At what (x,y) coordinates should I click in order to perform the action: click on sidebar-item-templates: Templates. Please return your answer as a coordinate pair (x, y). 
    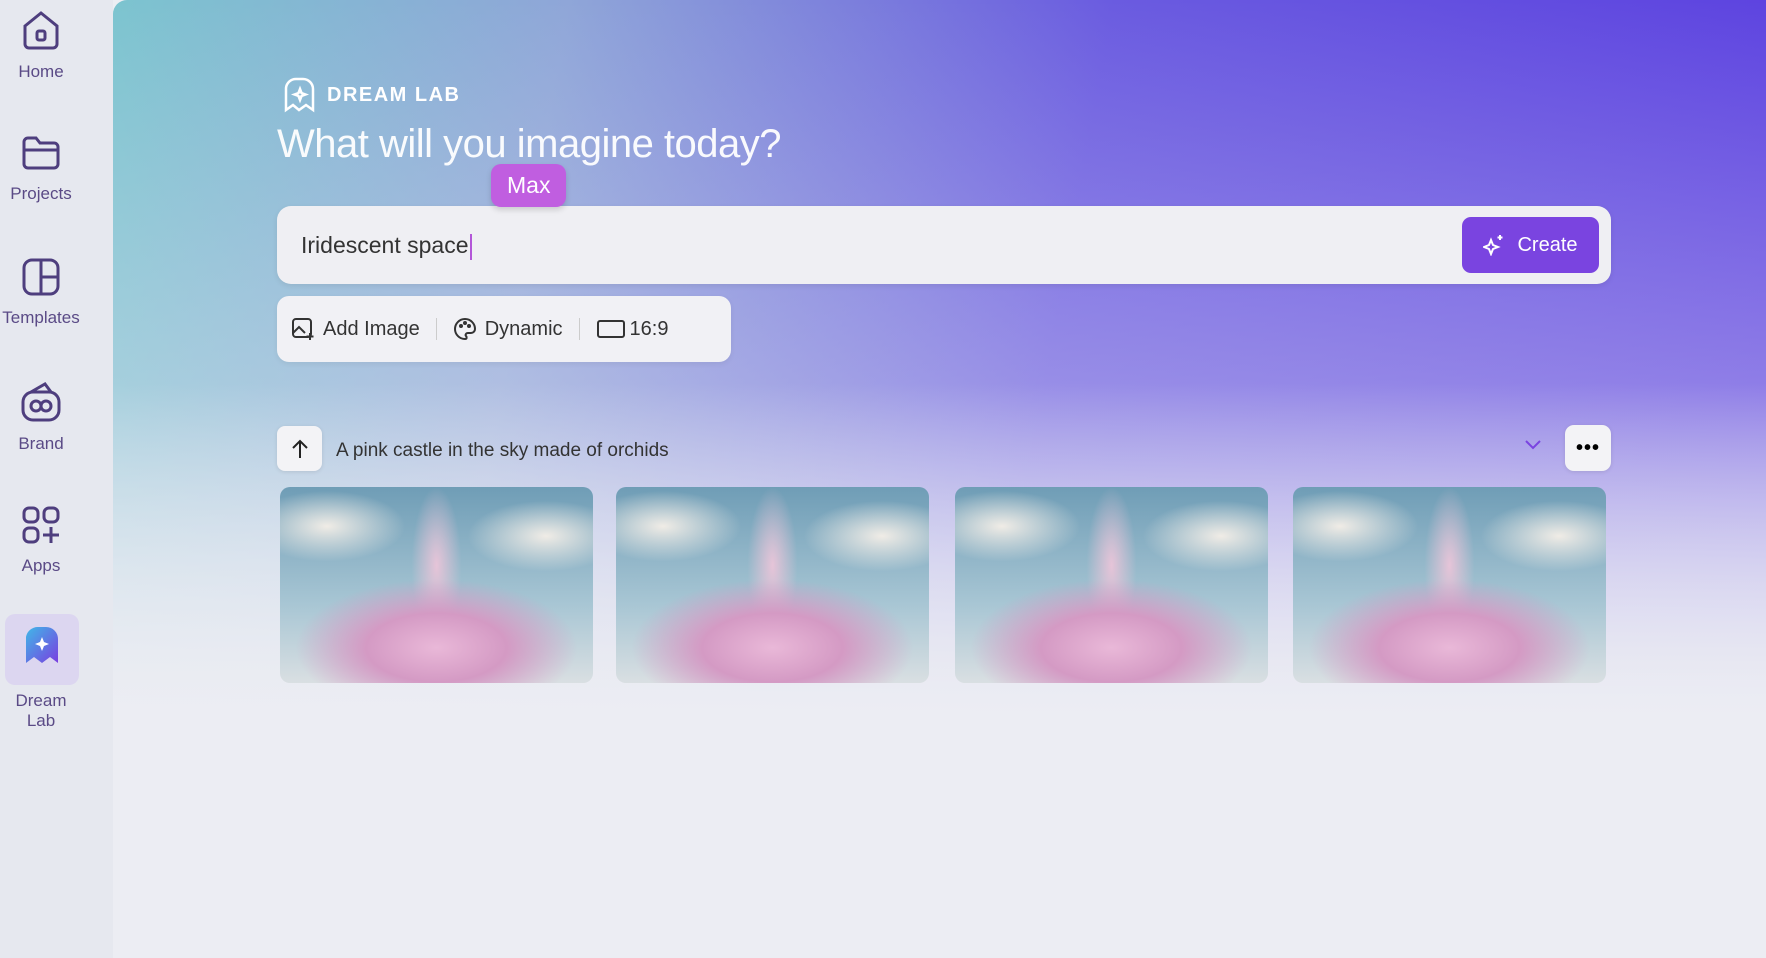
    Looking at the image, I should click on (41, 292).